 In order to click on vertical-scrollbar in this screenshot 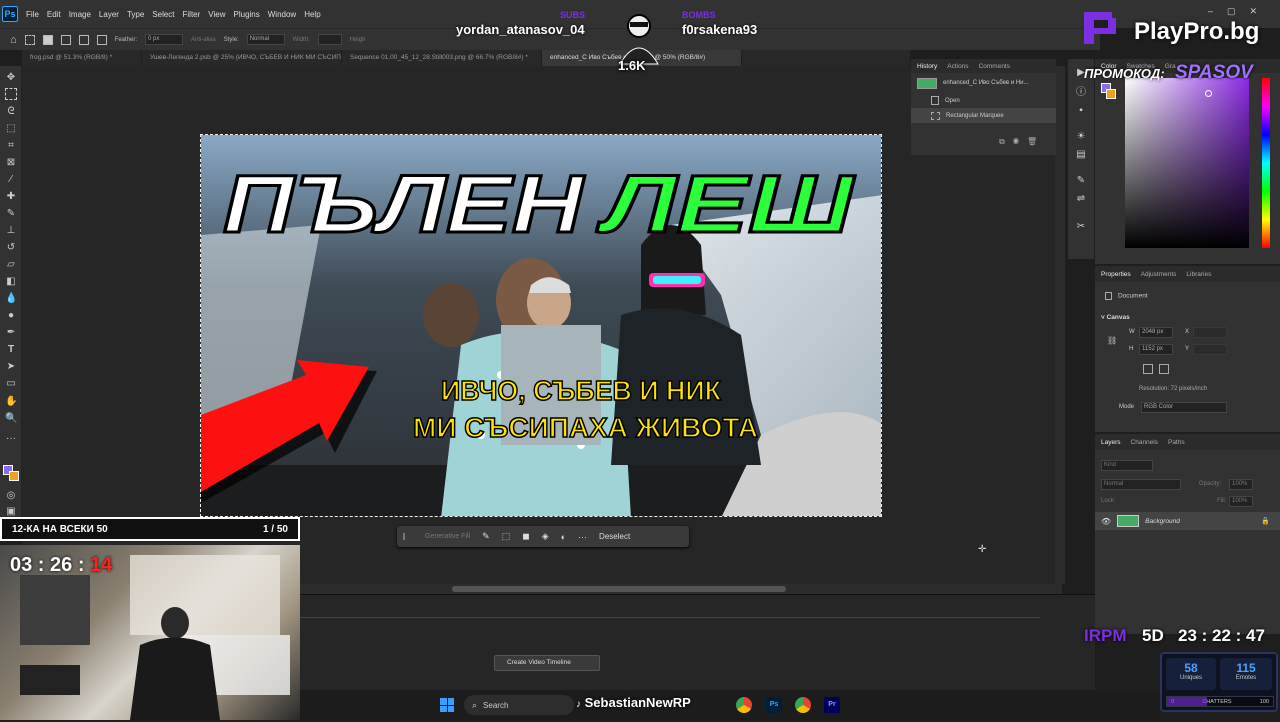, I will do `click(1060, 325)`.